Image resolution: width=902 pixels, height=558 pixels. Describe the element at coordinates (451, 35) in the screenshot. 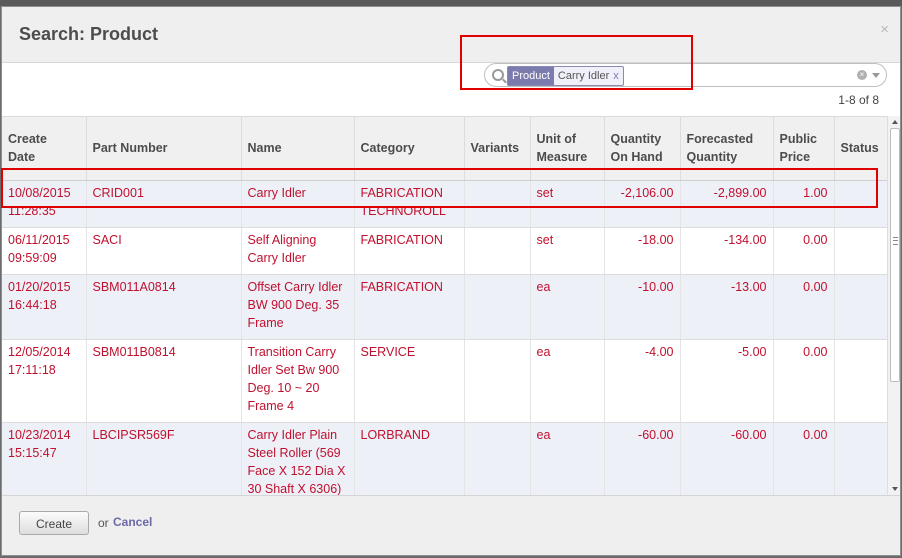

I see `dialog-header: Search: Product ×` at that location.